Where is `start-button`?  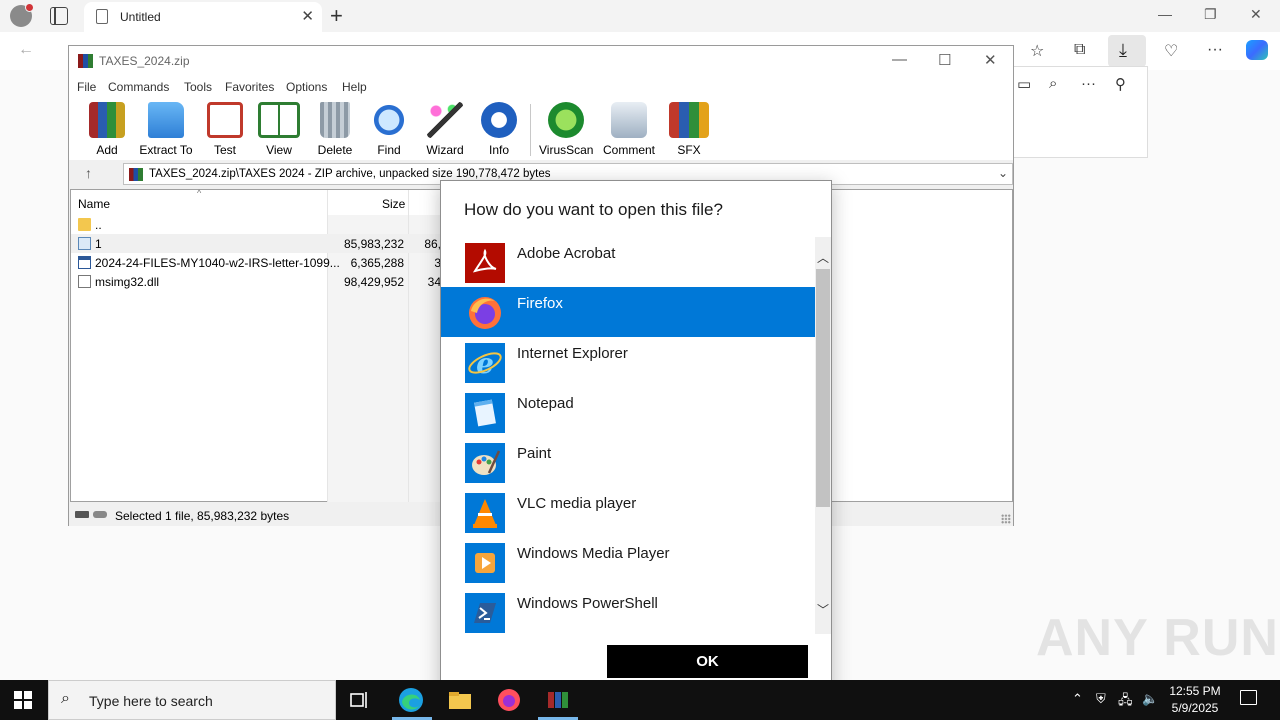
start-button is located at coordinates (23, 700).